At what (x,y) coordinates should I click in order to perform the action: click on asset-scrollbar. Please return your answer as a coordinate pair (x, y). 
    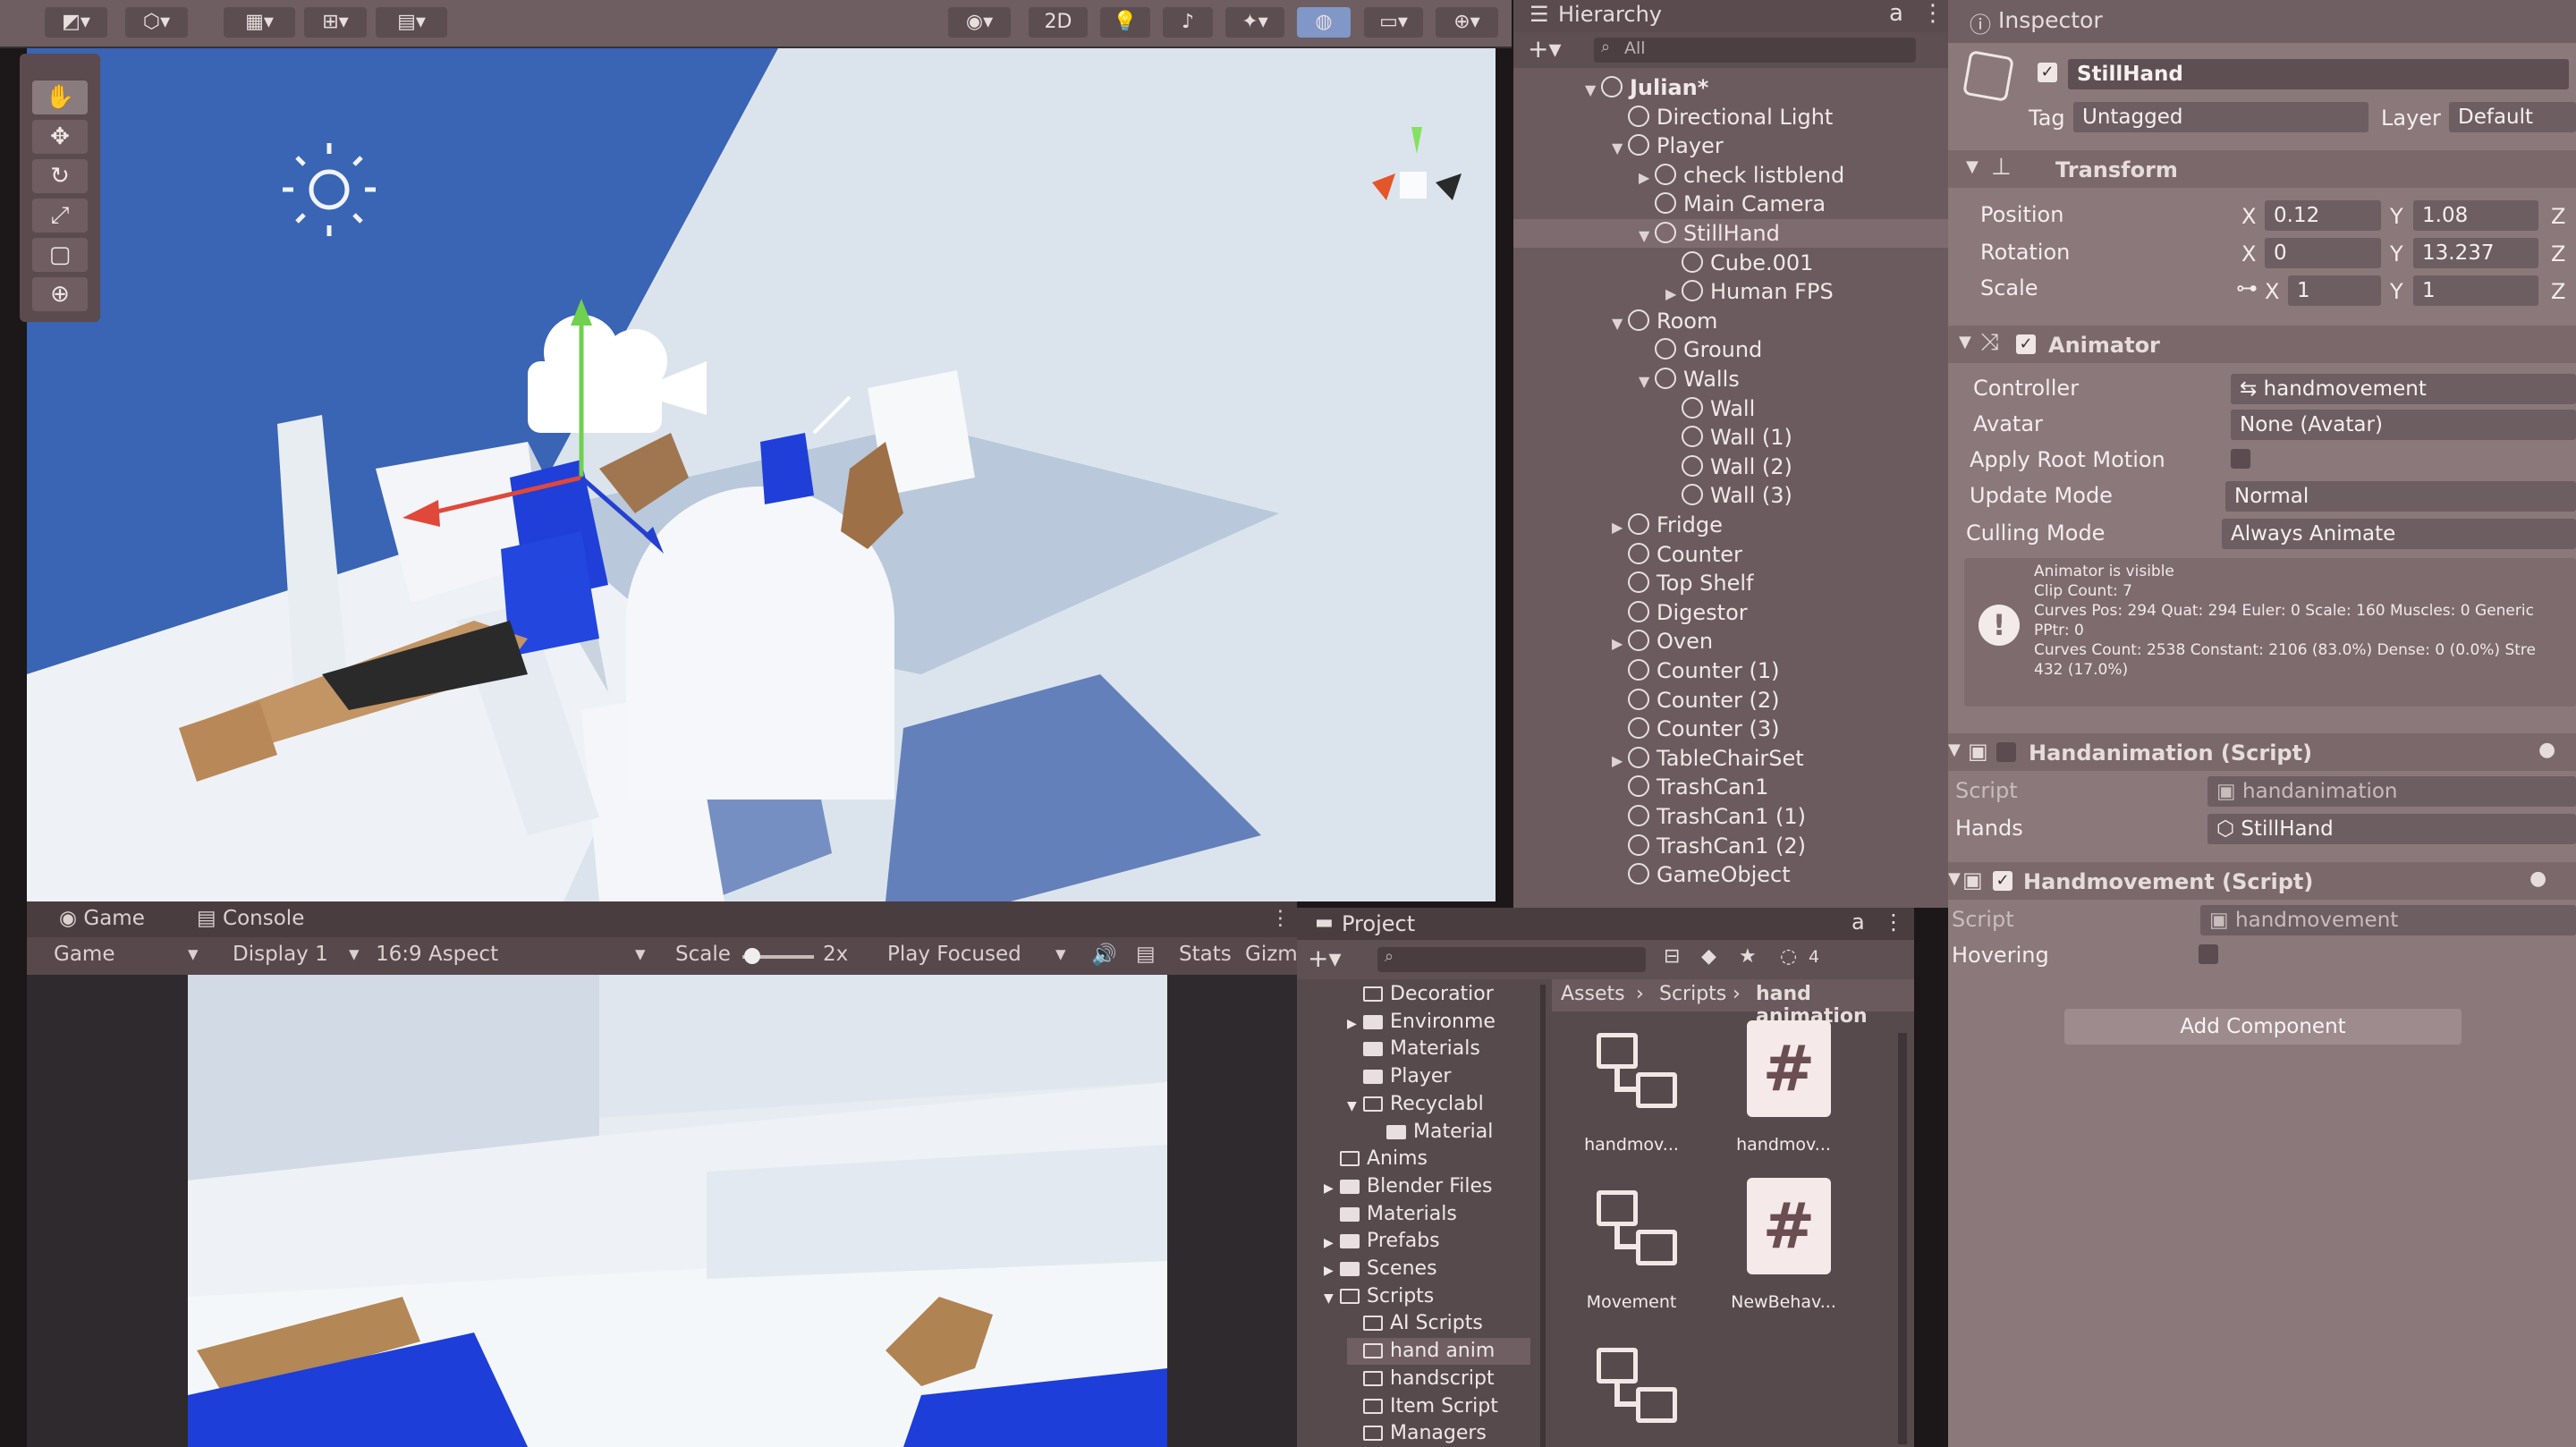
    Looking at the image, I should click on (1902, 1238).